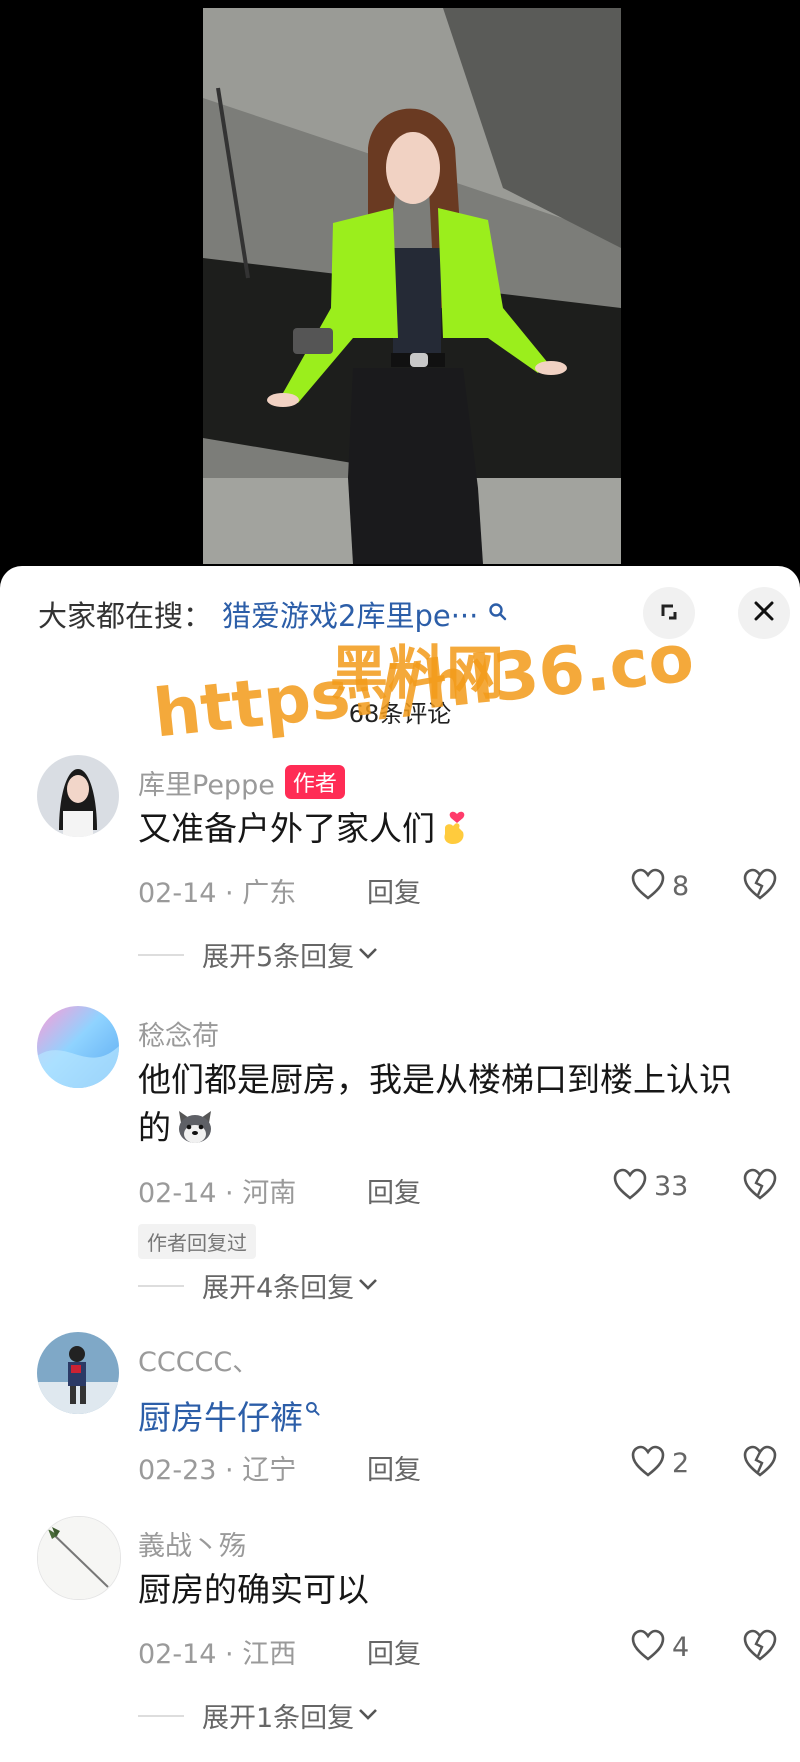 Image resolution: width=800 pixels, height=1762 pixels. I want to click on username-text: CCCCC、, so click(199, 1362).